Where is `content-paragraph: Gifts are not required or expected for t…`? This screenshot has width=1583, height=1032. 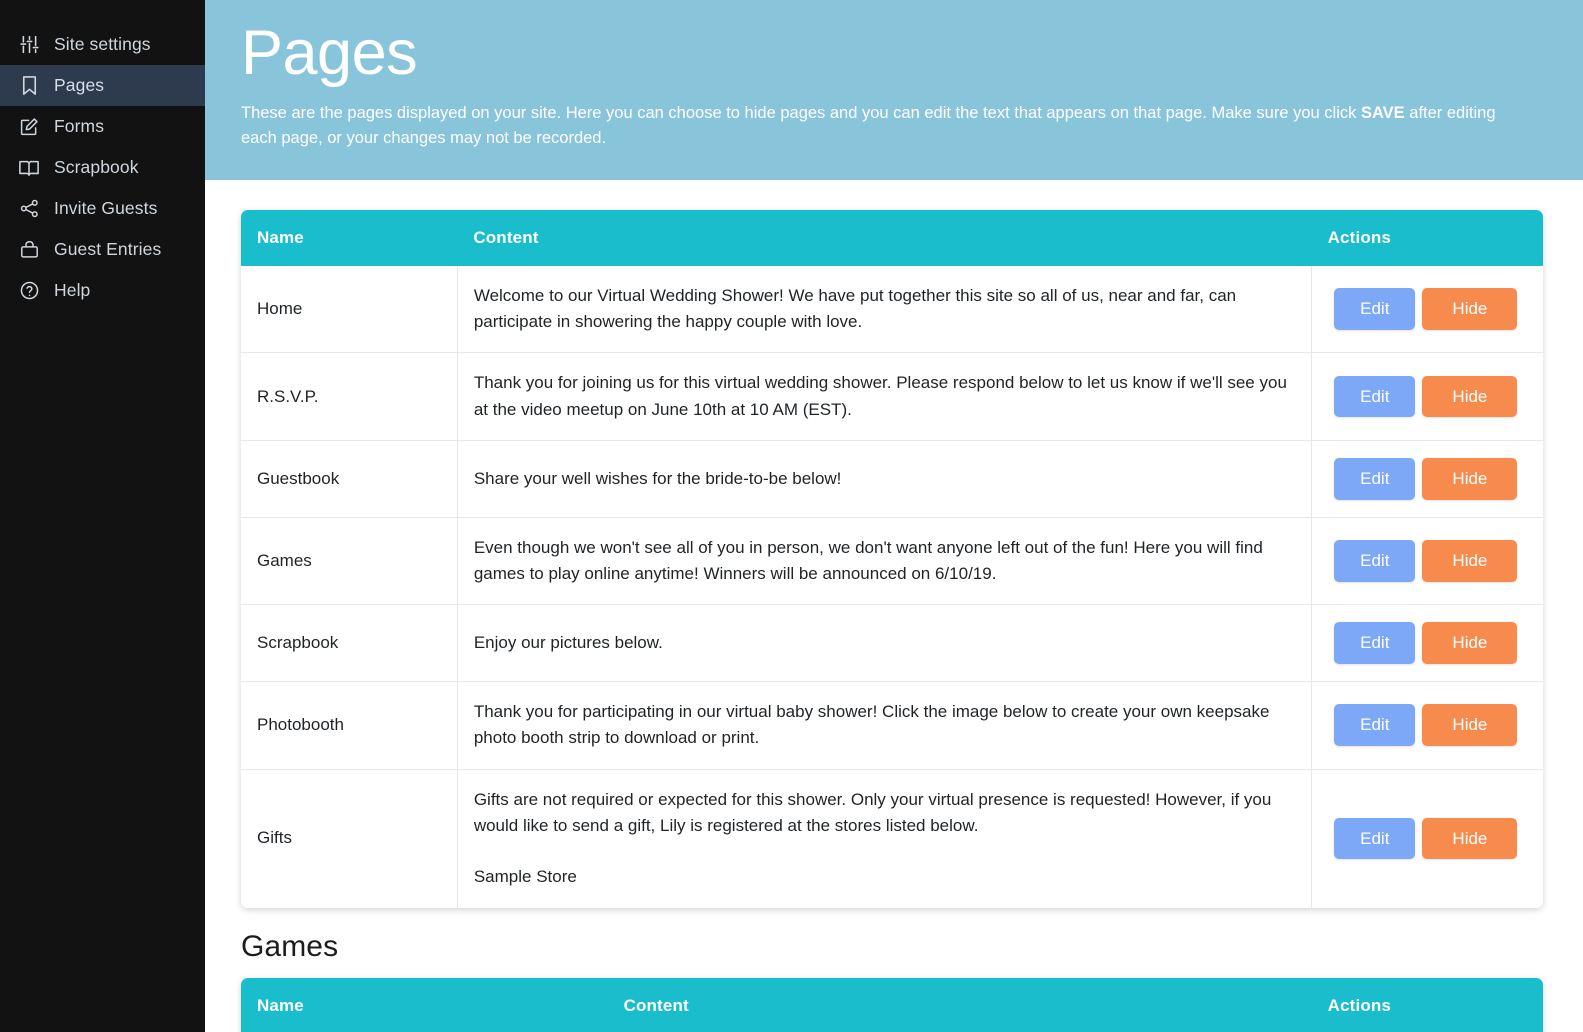 content-paragraph: Gifts are not required or expected for t… is located at coordinates (872, 812).